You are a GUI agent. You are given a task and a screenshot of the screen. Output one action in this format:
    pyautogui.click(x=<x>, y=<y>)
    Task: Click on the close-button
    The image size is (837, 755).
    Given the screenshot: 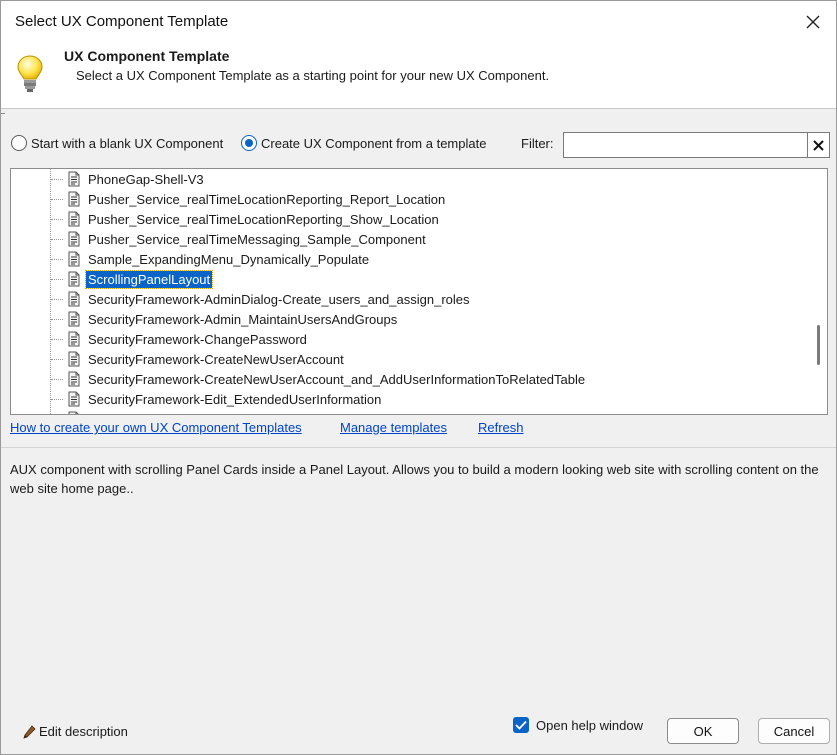 What is the action you would take?
    pyautogui.click(x=813, y=21)
    